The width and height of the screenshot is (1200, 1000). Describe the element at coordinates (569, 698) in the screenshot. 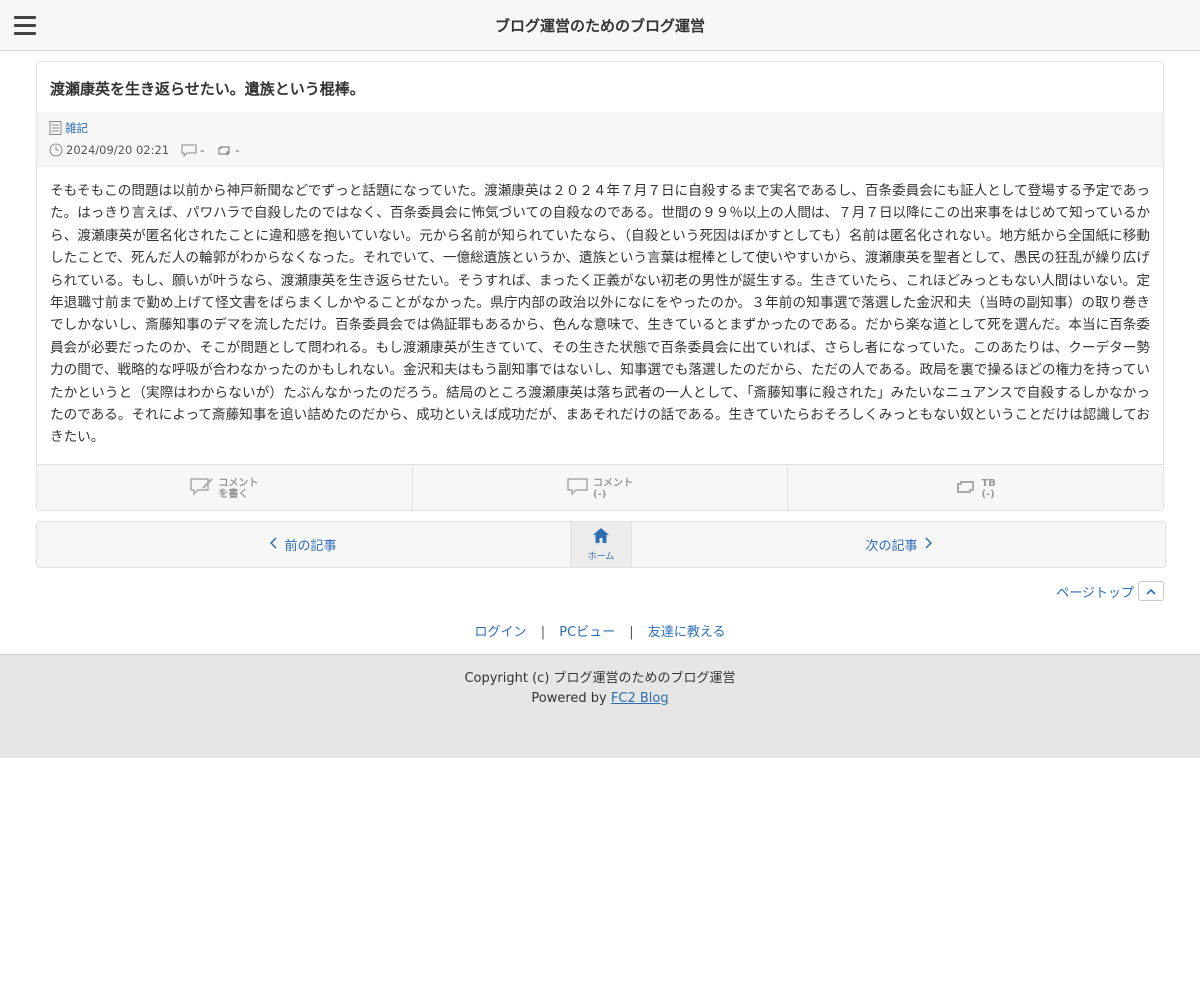

I see `powered-by-label: Powered by` at that location.